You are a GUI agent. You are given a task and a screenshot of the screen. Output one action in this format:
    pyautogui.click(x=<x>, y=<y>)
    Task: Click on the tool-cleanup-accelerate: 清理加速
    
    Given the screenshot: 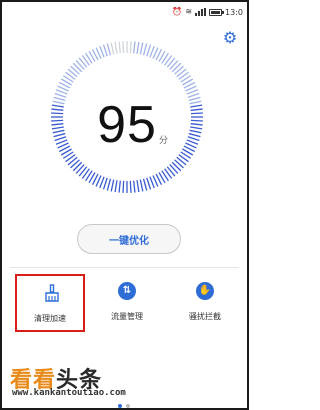 What is the action you would take?
    pyautogui.click(x=50, y=303)
    